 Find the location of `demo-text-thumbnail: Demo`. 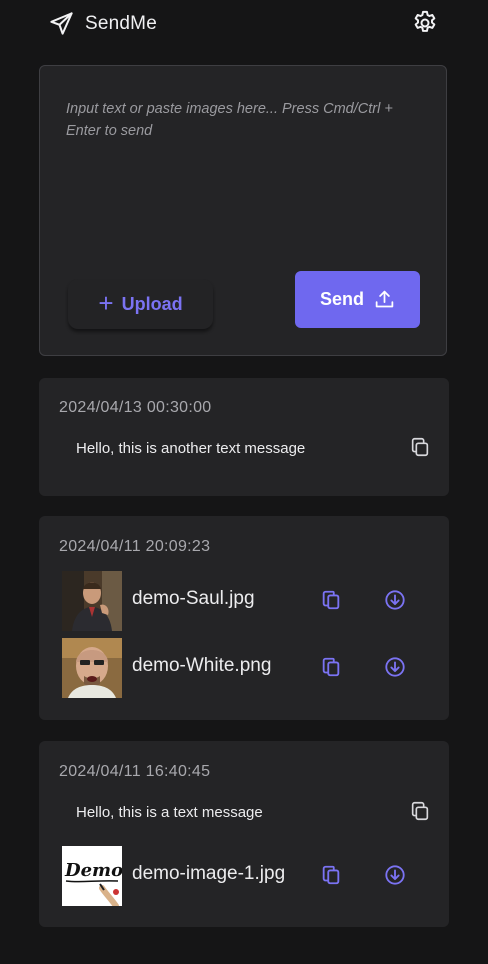

demo-text-thumbnail: Demo is located at coordinates (92, 876).